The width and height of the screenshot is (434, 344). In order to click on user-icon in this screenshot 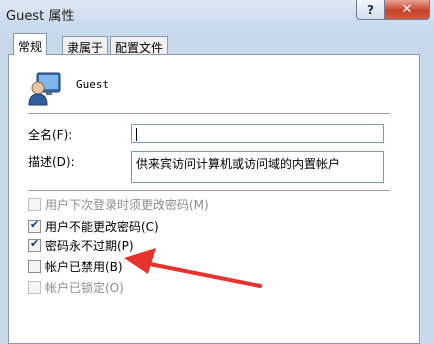, I will do `click(44, 89)`.